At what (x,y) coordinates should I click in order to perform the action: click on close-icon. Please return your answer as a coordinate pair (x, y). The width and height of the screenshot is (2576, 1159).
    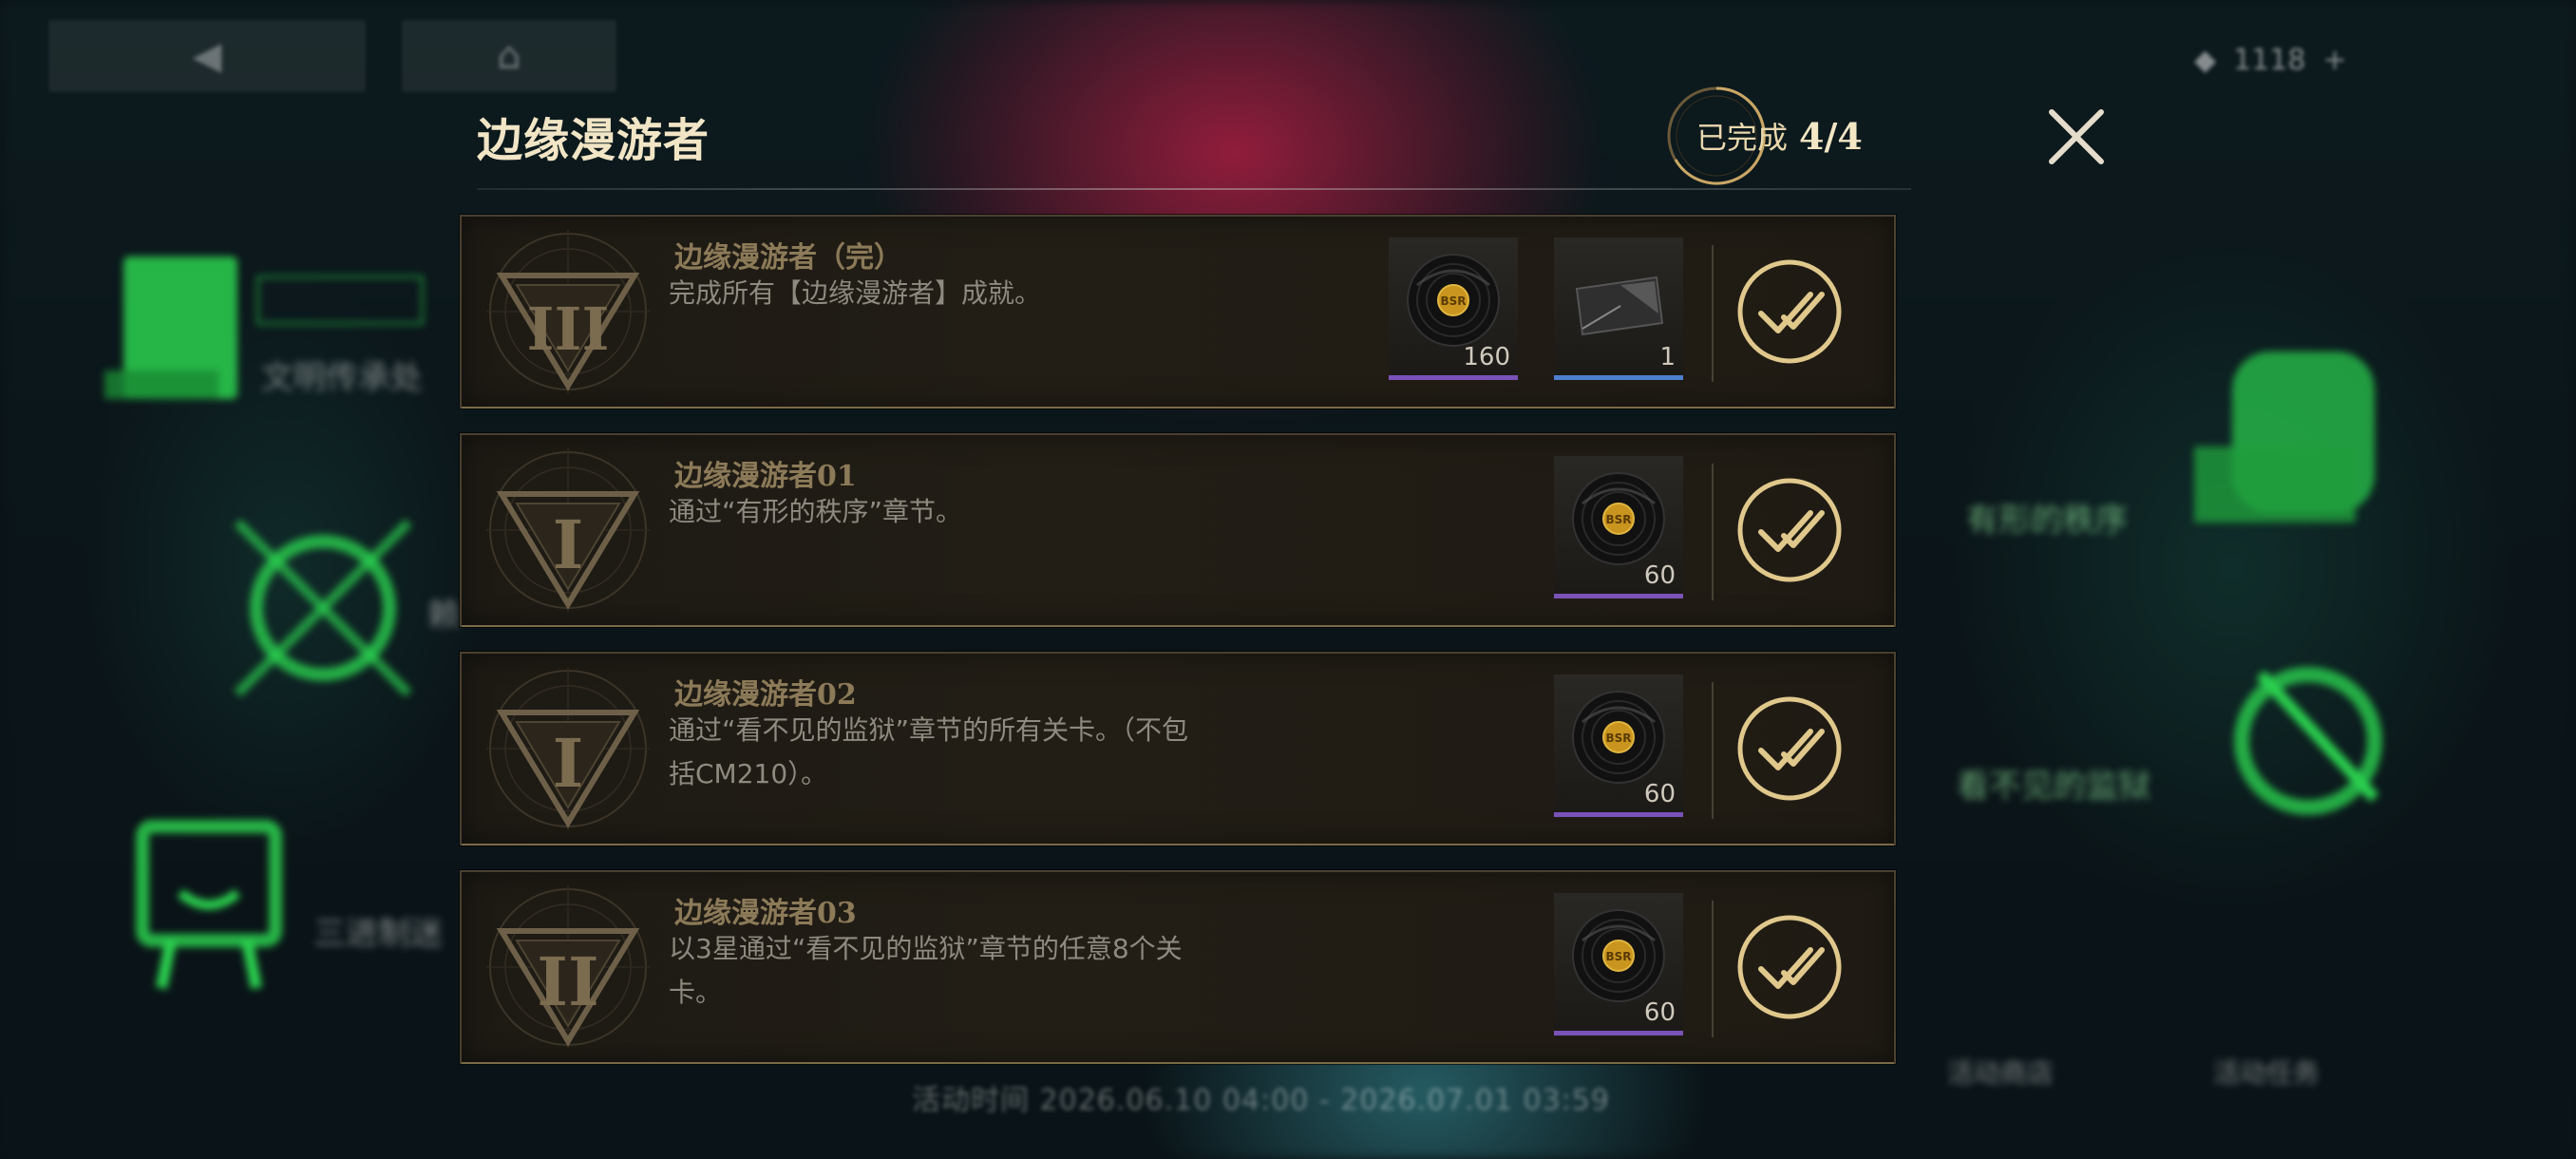
    Looking at the image, I should click on (2076, 137).